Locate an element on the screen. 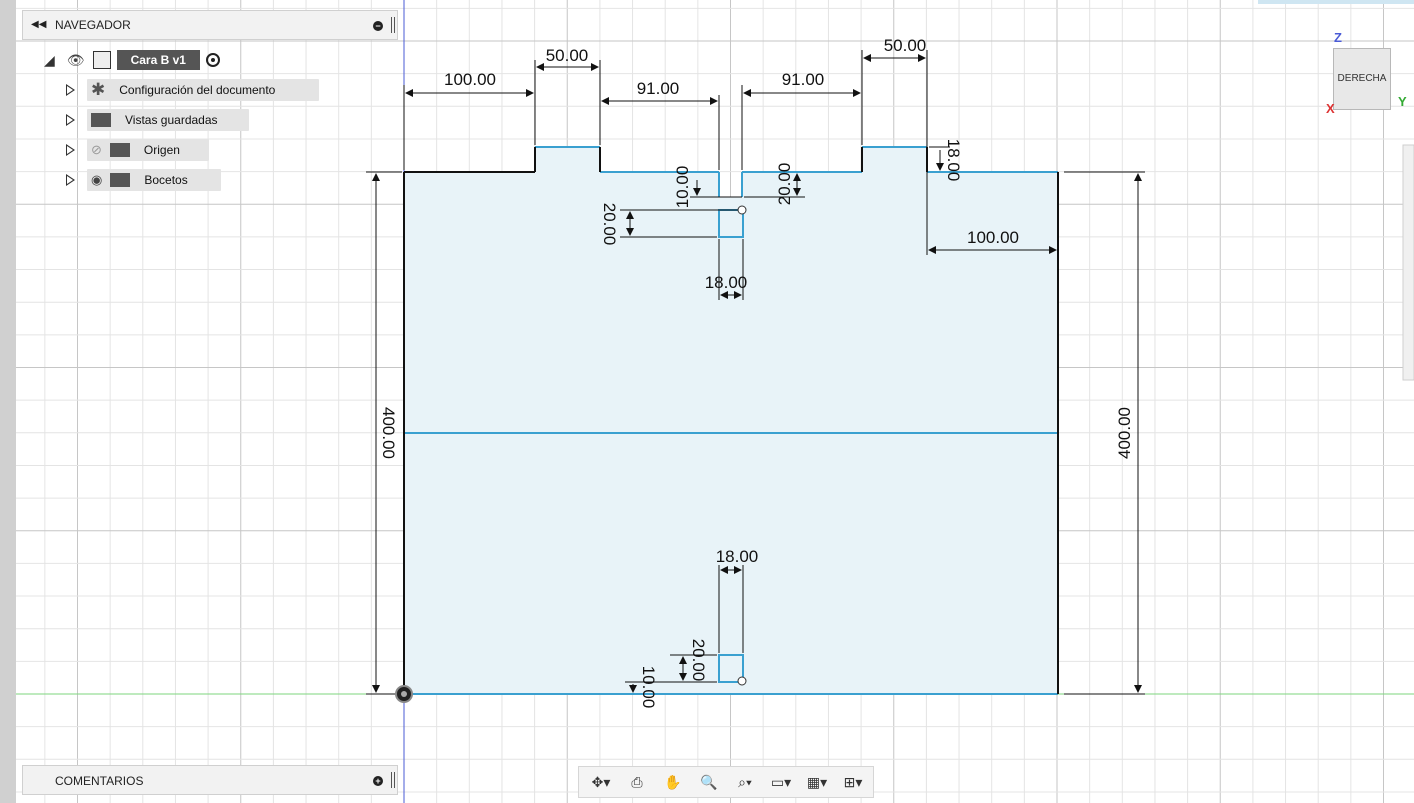  activate-radio-icon is located at coordinates (212, 60).